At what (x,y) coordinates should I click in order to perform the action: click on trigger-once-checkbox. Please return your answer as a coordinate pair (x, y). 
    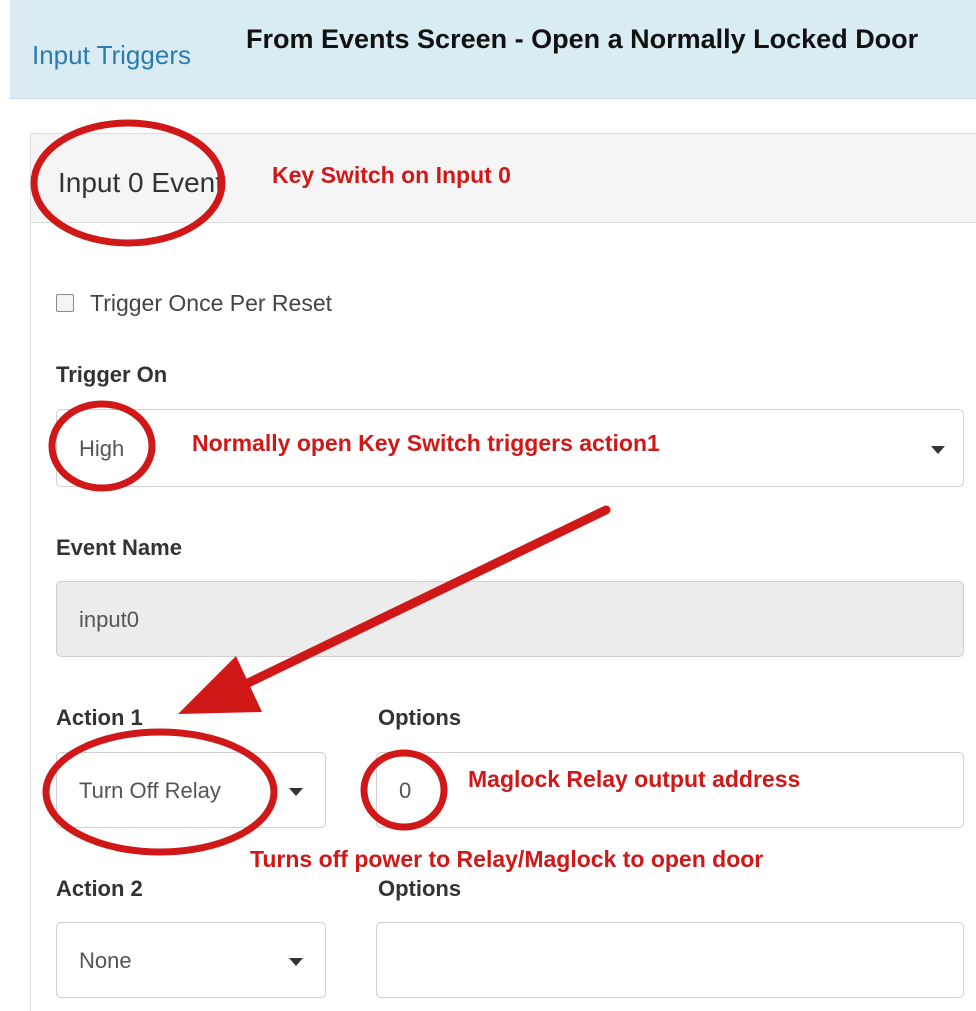
    Looking at the image, I should click on (65, 303).